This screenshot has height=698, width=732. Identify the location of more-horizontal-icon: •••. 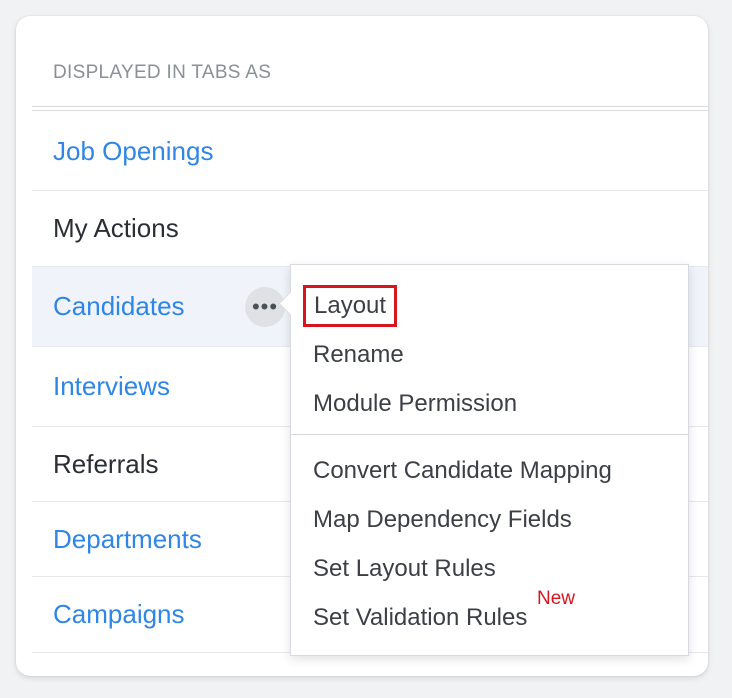
(265, 306).